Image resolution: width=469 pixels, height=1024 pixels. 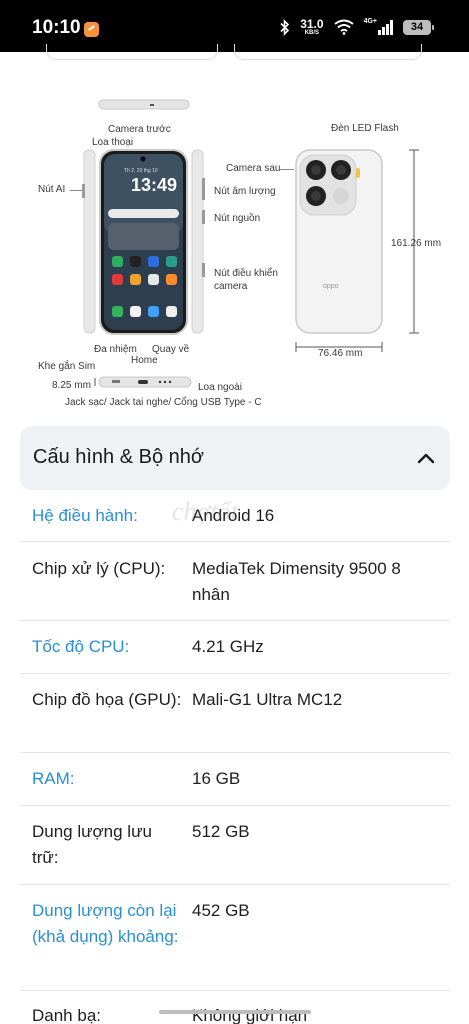 What do you see at coordinates (416, 243) in the screenshot?
I see `label-height: 161.26 mm` at bounding box center [416, 243].